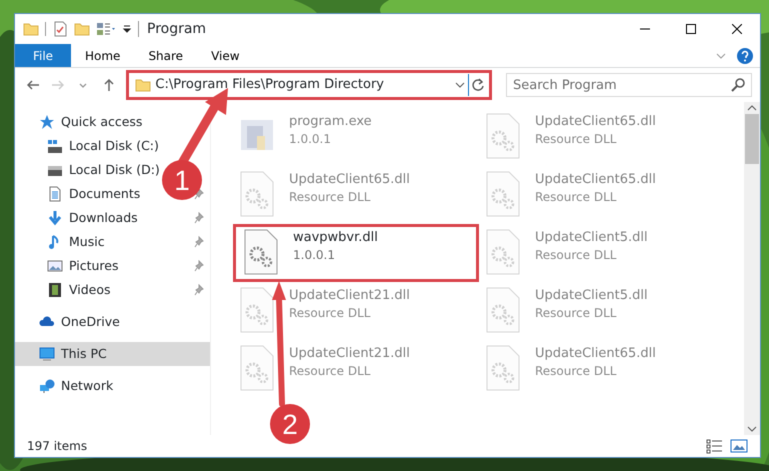  What do you see at coordinates (43, 55) in the screenshot?
I see `ribbon-tab: File` at bounding box center [43, 55].